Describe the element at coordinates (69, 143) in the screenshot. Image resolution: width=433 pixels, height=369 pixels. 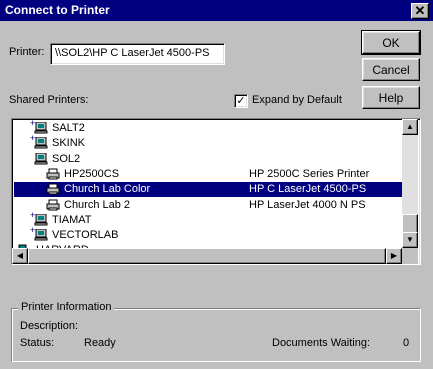
I see `tree-item-name: SKINK` at that location.